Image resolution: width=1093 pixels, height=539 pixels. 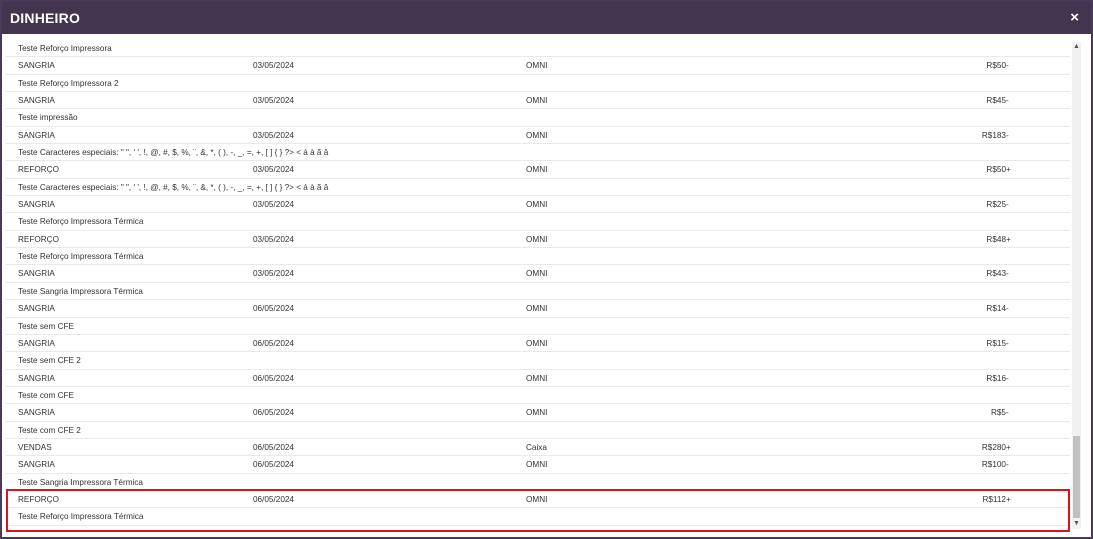 What do you see at coordinates (538, 49) in the screenshot?
I see `movement-description-row: Teste Reforço Impressora` at bounding box center [538, 49].